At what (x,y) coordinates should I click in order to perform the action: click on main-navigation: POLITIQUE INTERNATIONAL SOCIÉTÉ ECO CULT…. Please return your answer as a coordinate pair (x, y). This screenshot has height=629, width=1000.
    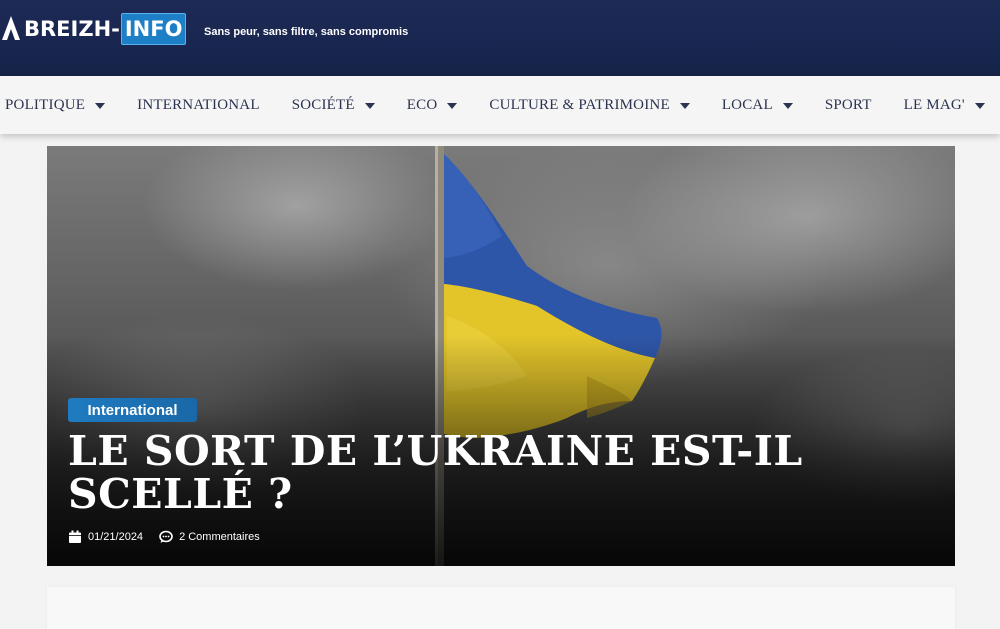
    Looking at the image, I should click on (500, 105).